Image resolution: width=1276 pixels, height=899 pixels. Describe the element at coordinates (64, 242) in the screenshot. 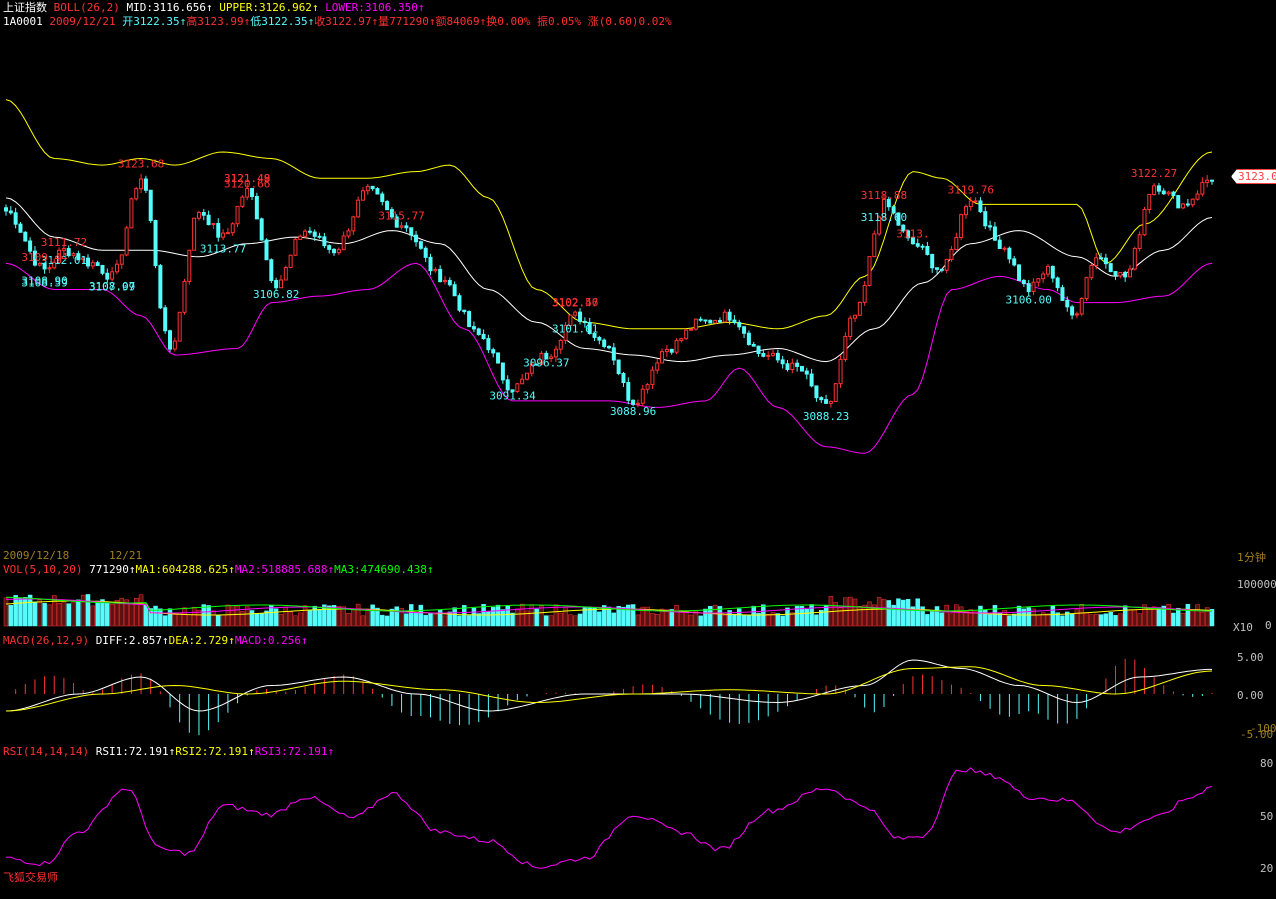

I see `price-label: 3111.72` at that location.